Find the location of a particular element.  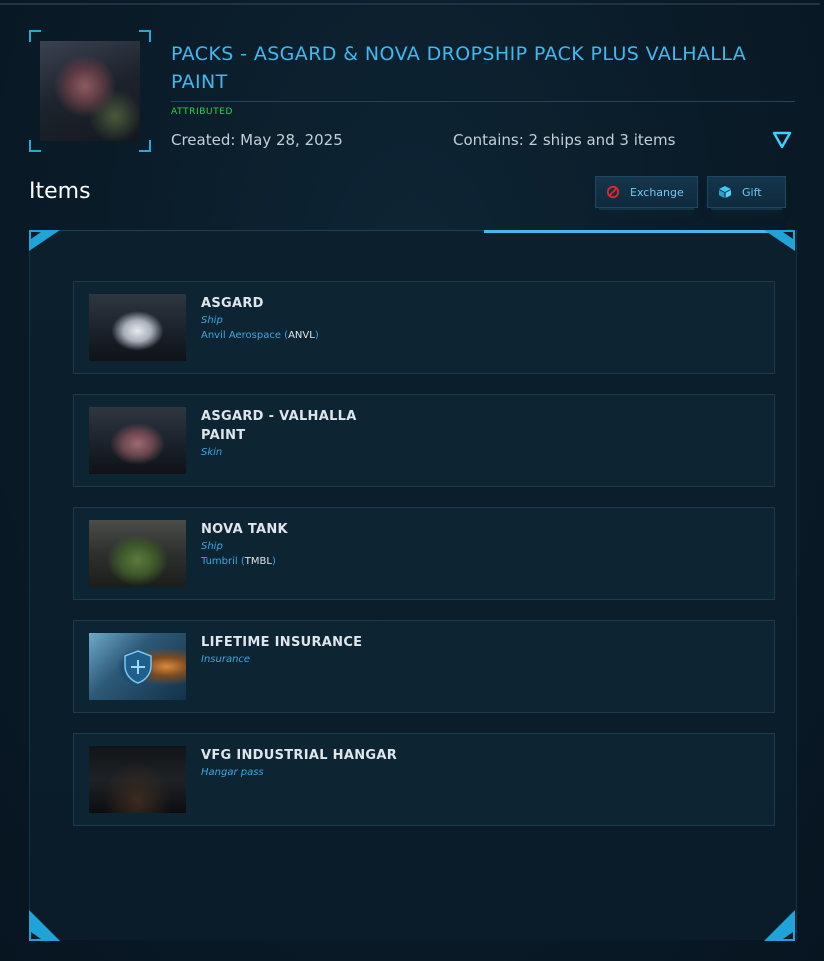

gift-icon is located at coordinates (725, 192).